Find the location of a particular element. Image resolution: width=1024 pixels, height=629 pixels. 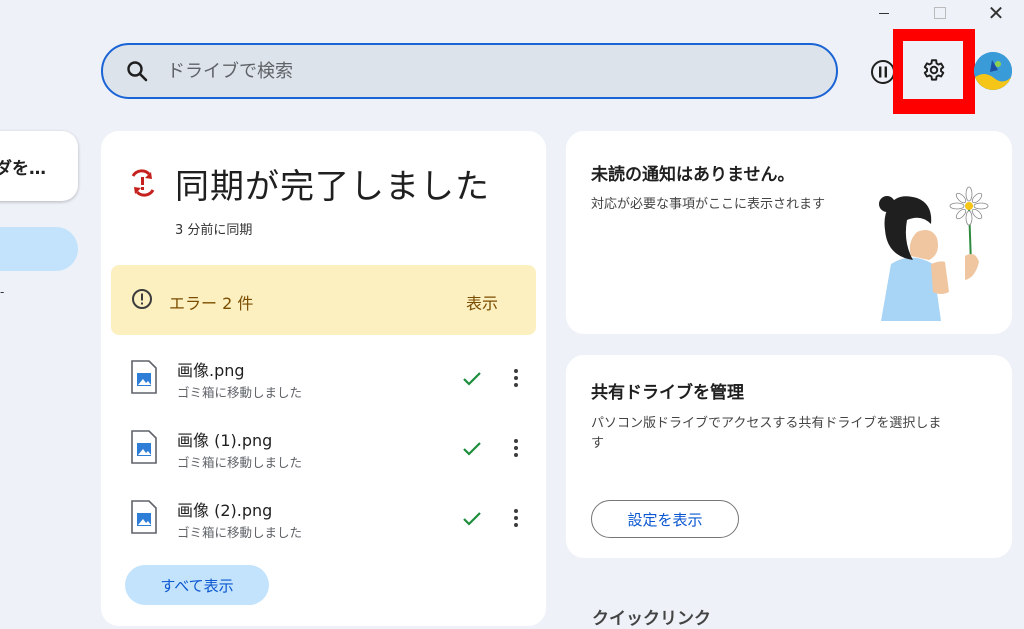

shared-drives-title: 共有ドライブを管理 is located at coordinates (667, 393).